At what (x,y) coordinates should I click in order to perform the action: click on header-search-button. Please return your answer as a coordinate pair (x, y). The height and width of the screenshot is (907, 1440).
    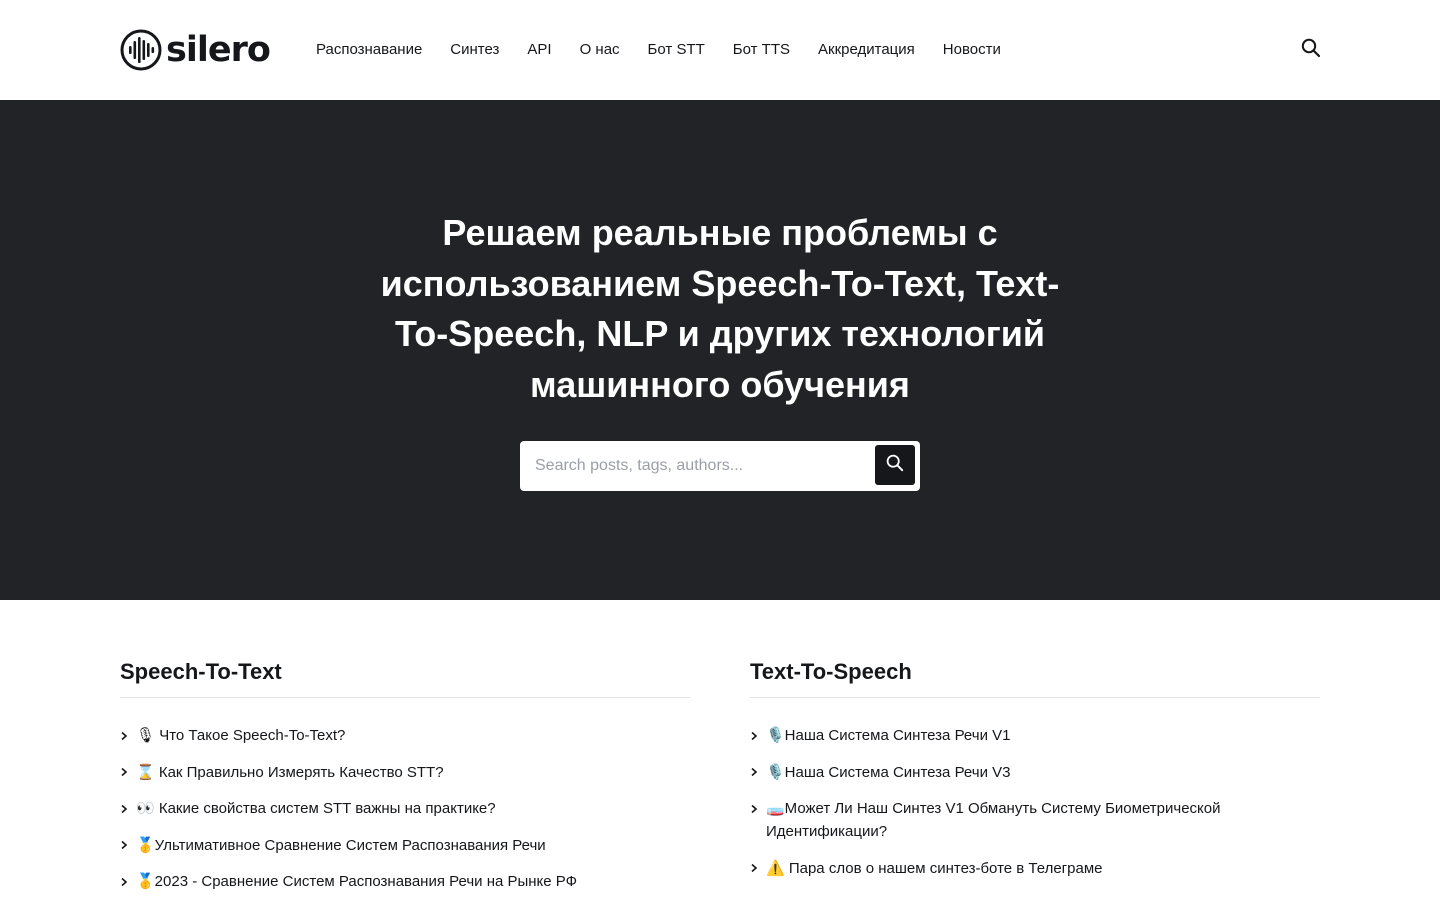
    Looking at the image, I should click on (1311, 50).